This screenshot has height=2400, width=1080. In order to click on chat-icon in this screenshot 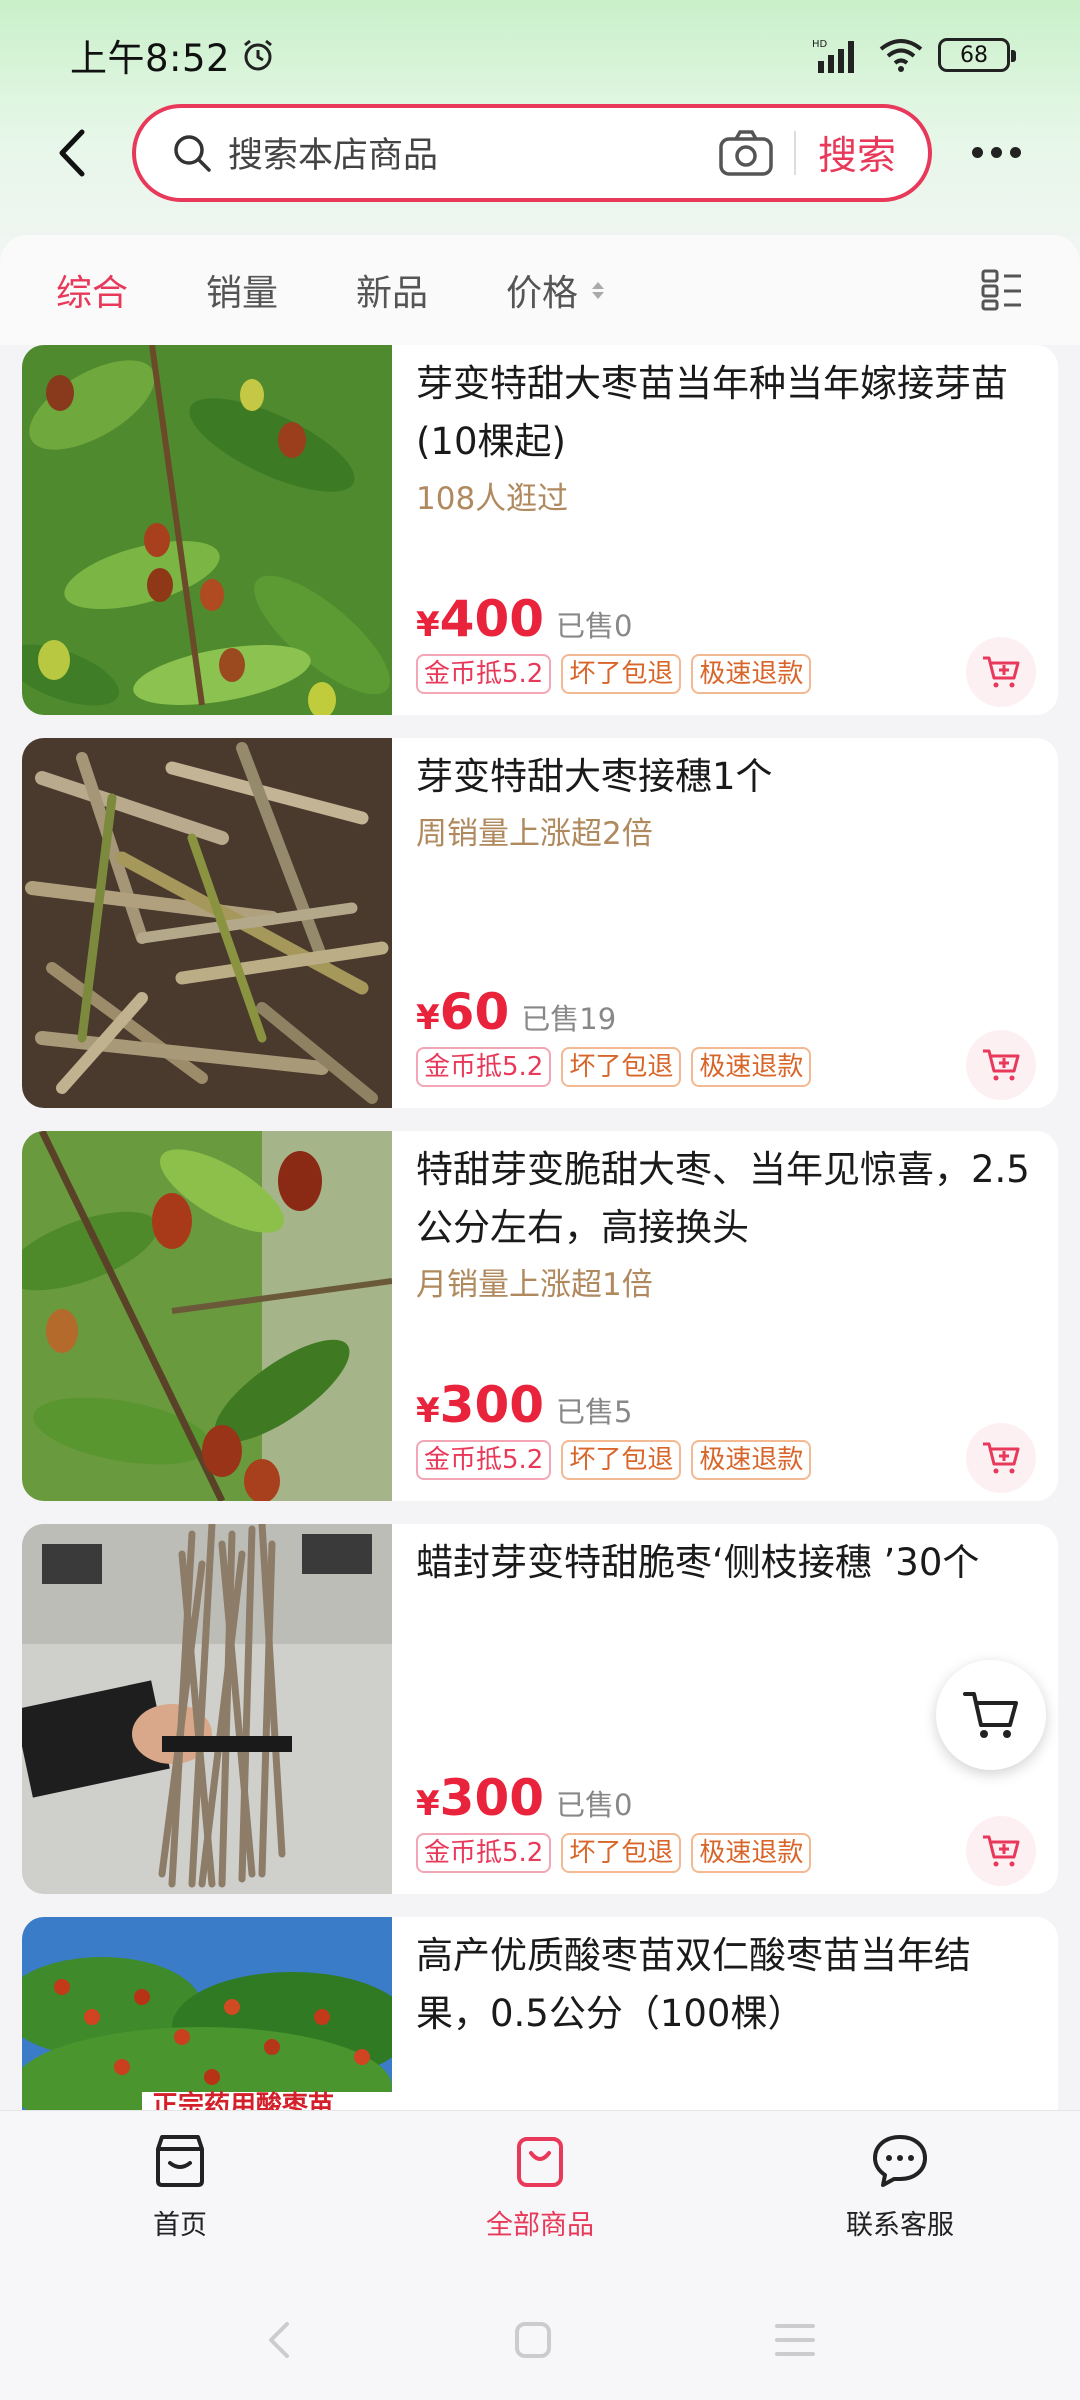, I will do `click(900, 2161)`.